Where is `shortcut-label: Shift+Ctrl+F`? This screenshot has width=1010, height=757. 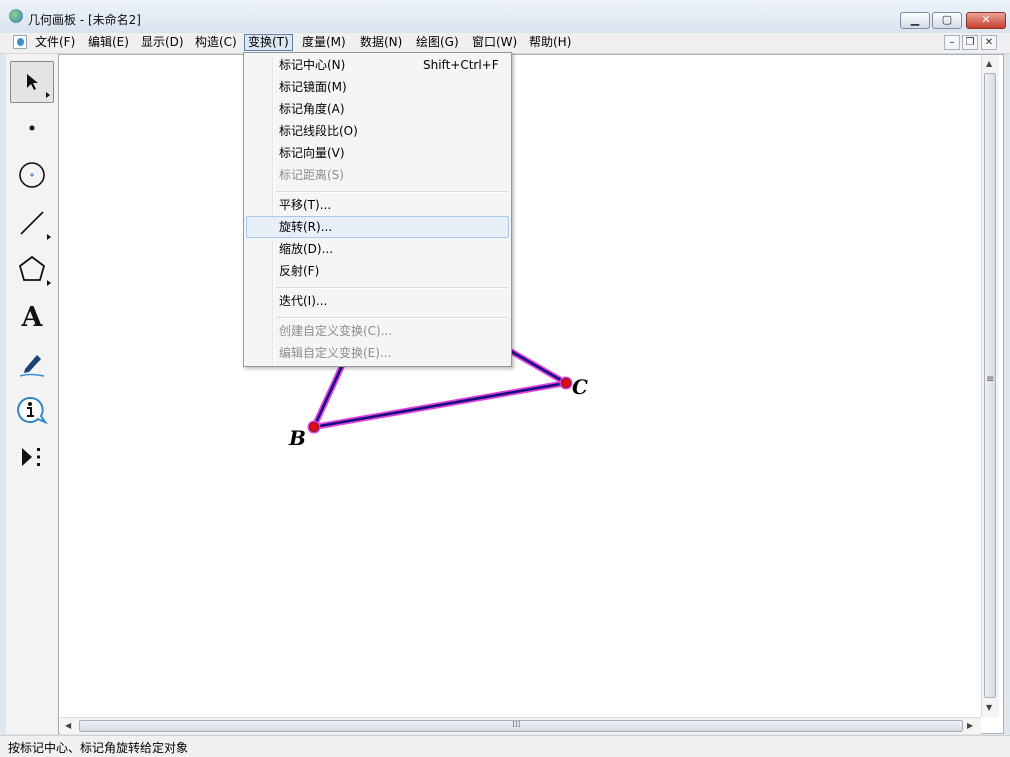
shortcut-label: Shift+Ctrl+F is located at coordinates (461, 65).